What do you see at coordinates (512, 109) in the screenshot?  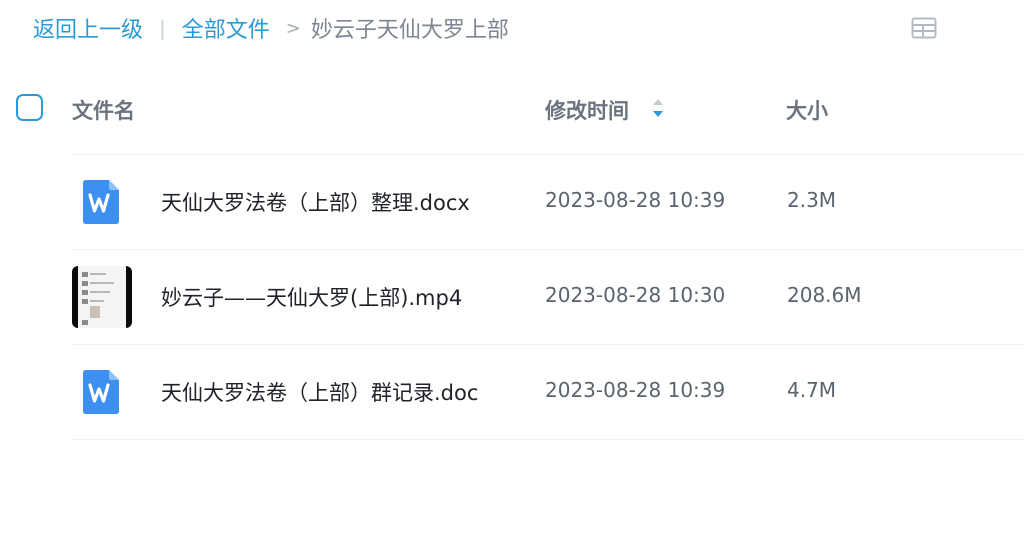 I see `table-header: 文件名 修改时间 大小` at bounding box center [512, 109].